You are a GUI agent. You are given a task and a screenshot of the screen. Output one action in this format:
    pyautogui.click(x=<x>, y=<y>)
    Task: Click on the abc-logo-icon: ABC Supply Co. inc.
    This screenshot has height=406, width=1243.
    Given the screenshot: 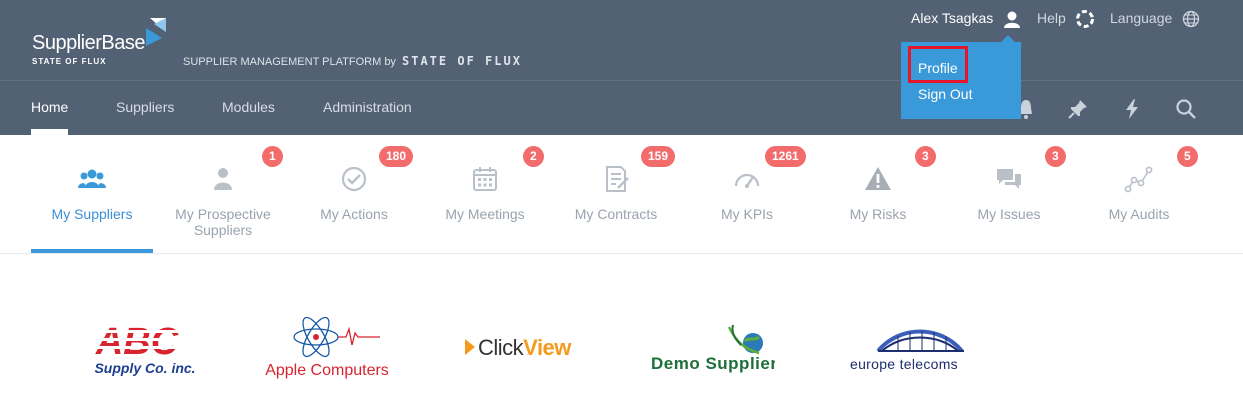 What is the action you would take?
    pyautogui.click(x=137, y=348)
    